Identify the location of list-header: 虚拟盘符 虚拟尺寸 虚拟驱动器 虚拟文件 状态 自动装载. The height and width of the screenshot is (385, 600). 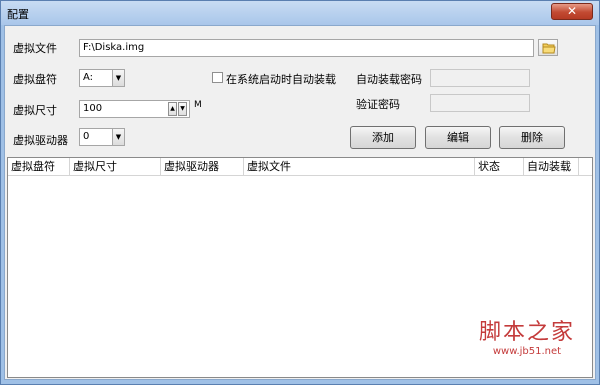
(300, 167).